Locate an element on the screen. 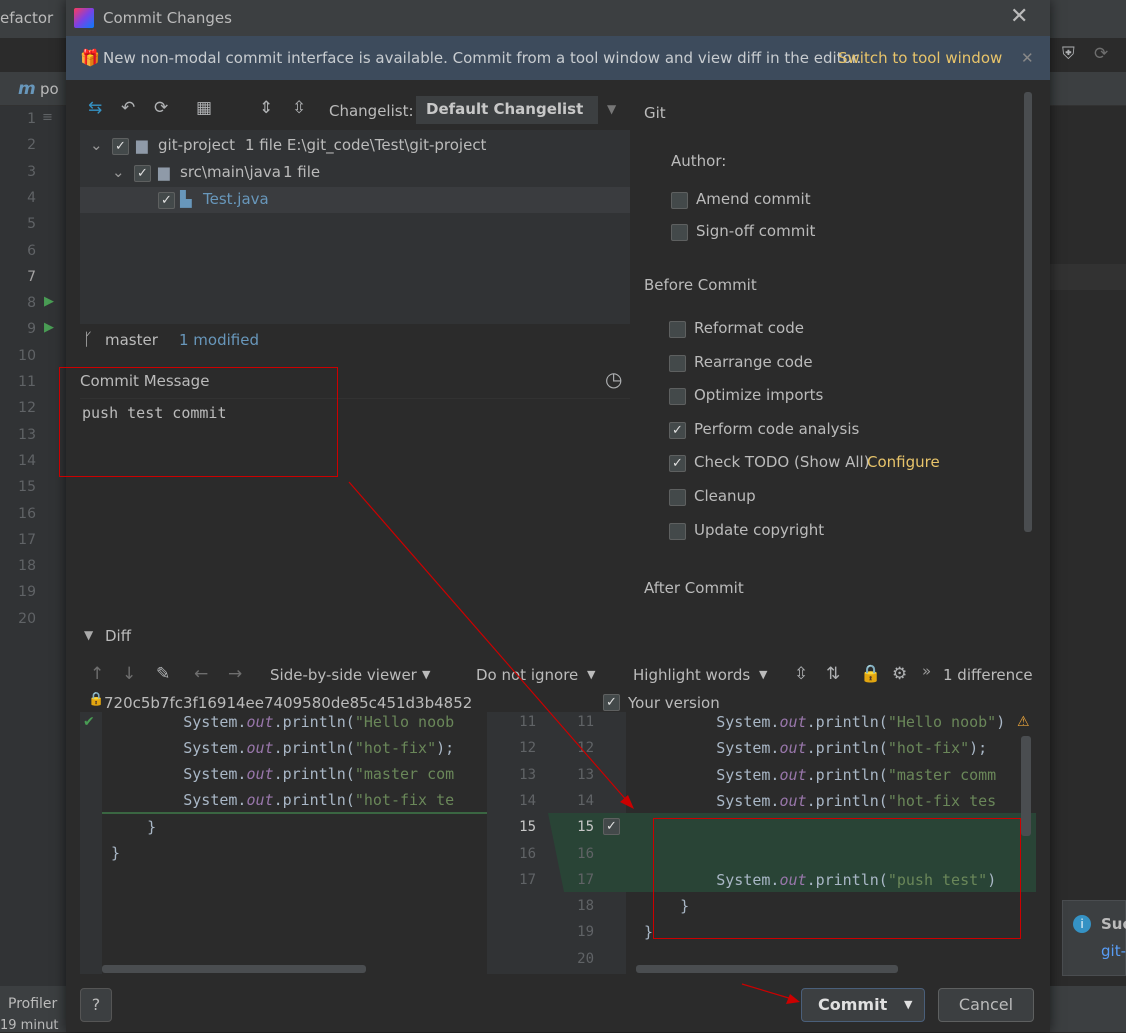  ide-tab-label: po is located at coordinates (49, 89).